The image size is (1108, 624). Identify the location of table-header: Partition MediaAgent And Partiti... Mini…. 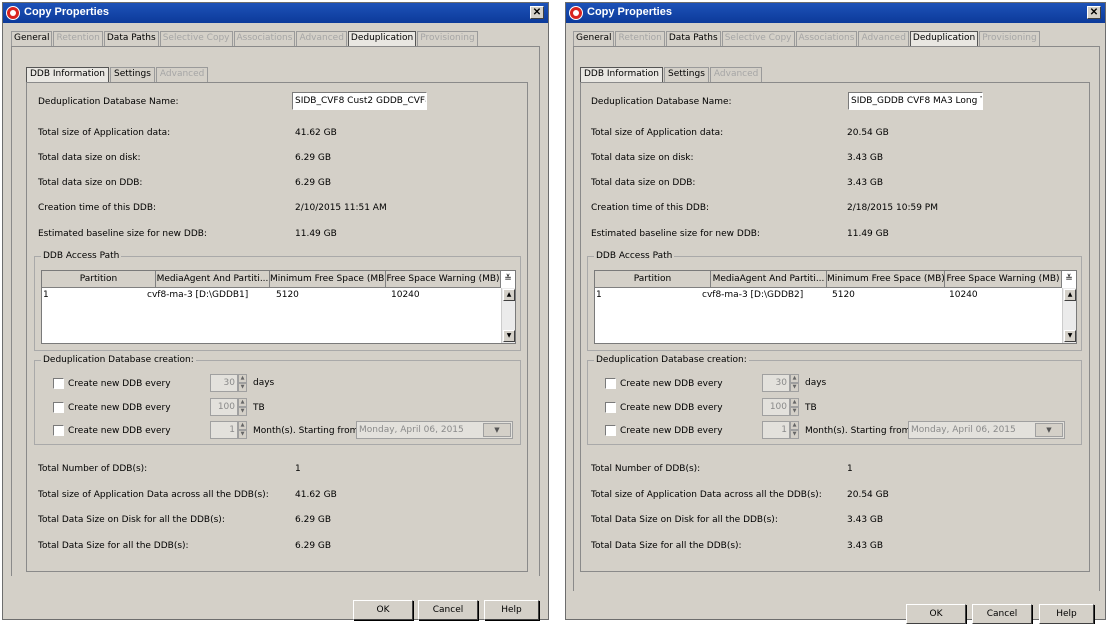
(271, 279).